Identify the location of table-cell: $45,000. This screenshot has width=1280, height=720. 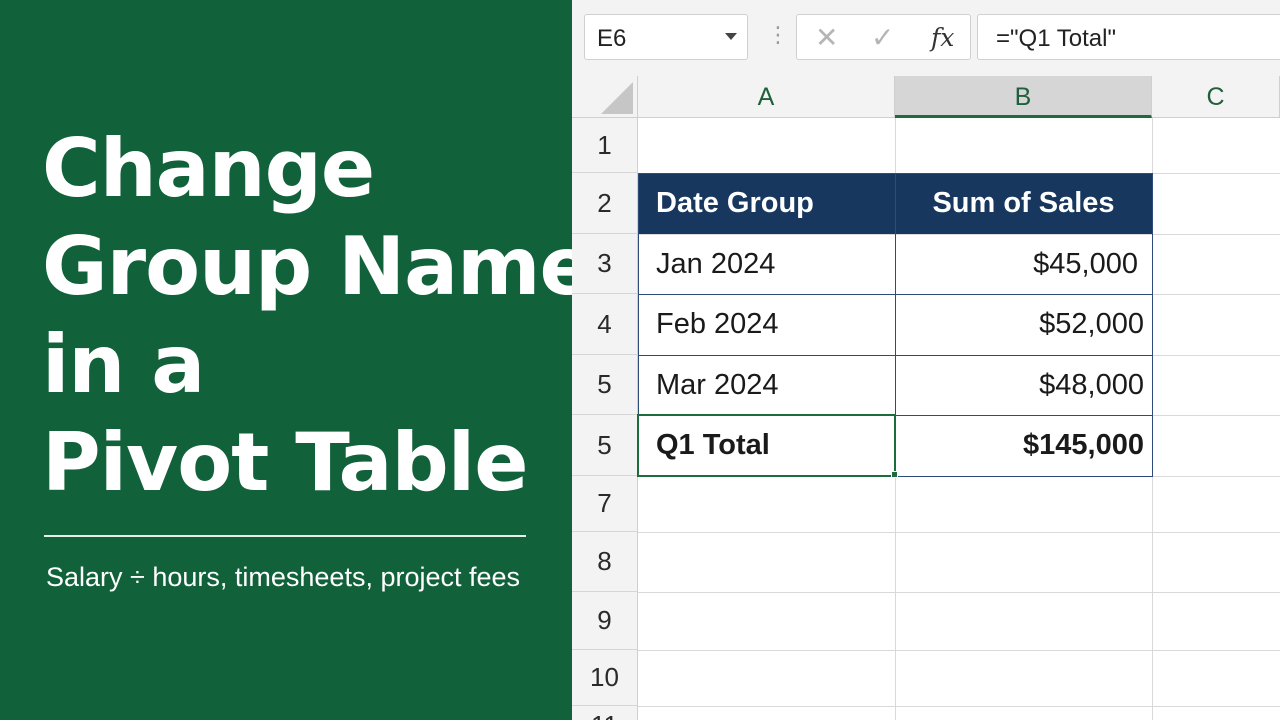
(1023, 264).